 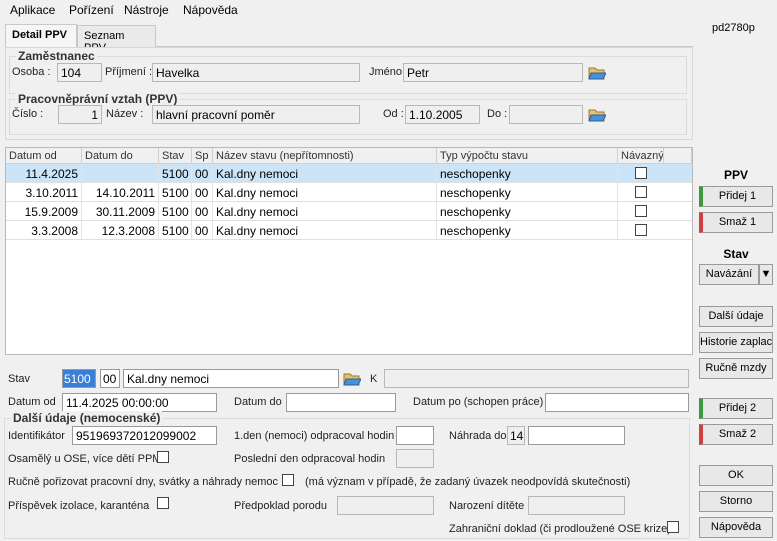 What do you see at coordinates (44, 211) in the screenshot?
I see `cell-datum-od: 15.9.2009` at bounding box center [44, 211].